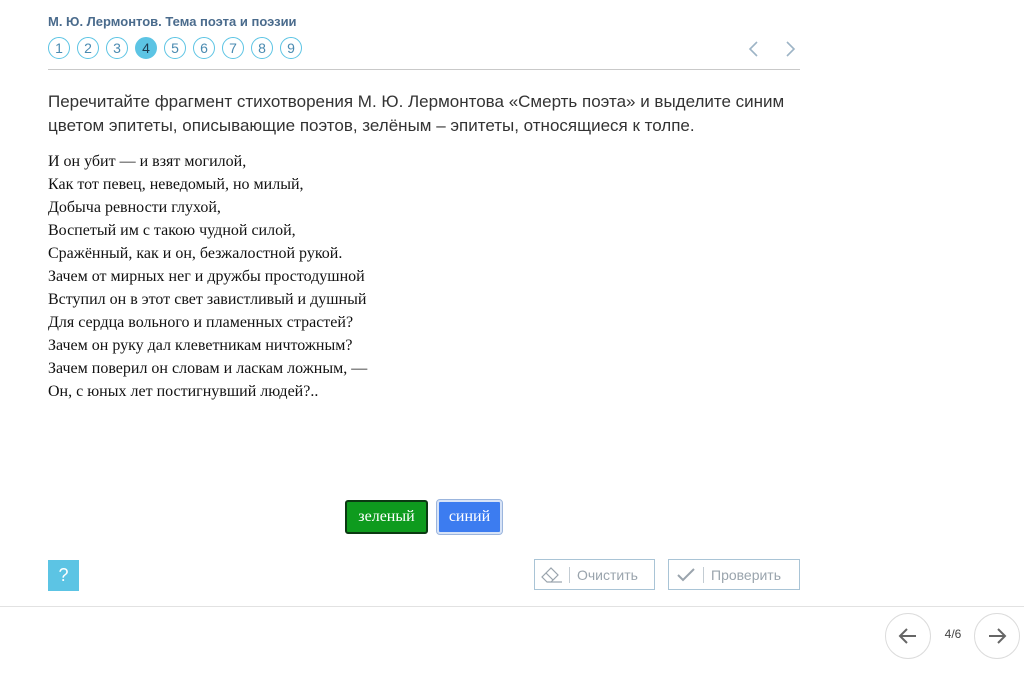 The width and height of the screenshot is (1024, 683). What do you see at coordinates (207, 230) in the screenshot?
I see `poem-line: Воспетый им с такою чудной силой,` at bounding box center [207, 230].